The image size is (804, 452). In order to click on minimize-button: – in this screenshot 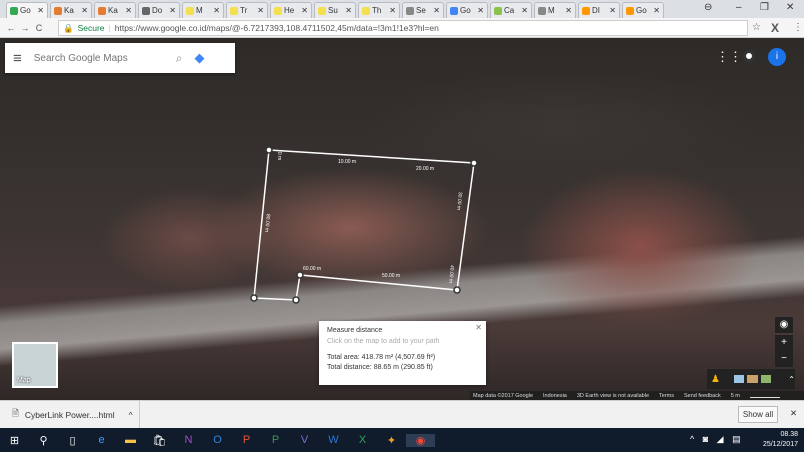, I will do `click(739, 7)`.